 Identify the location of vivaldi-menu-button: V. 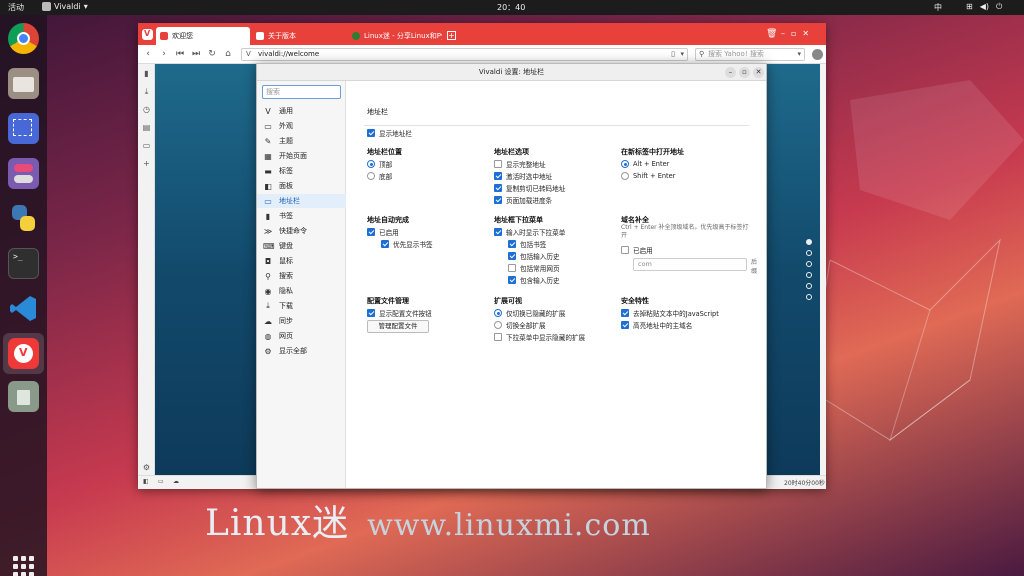
(147, 34).